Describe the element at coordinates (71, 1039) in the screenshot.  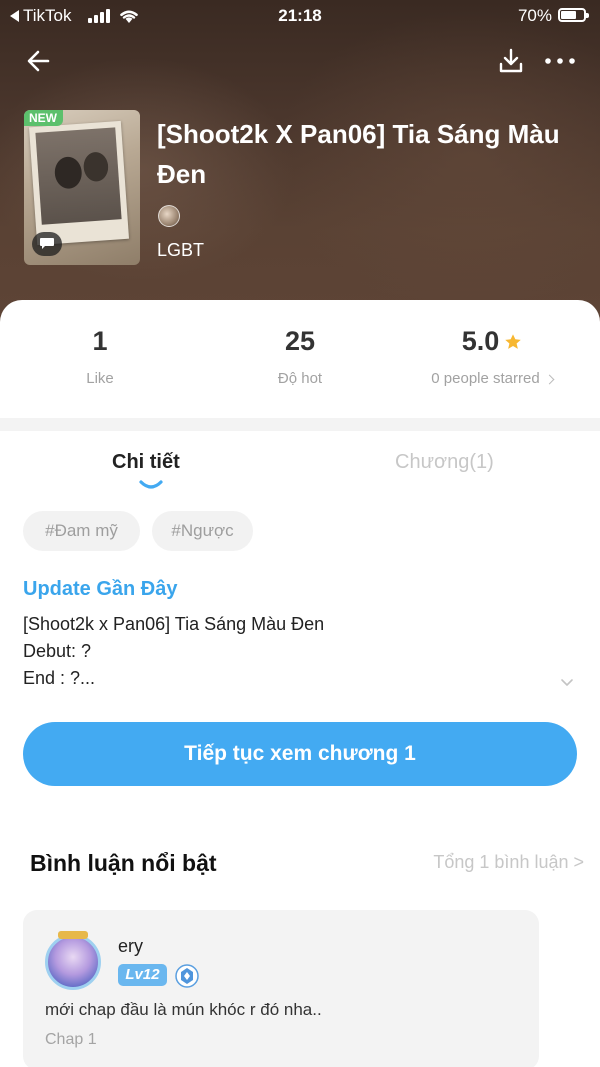
I see `comment-chapter: Chap 1` at that location.